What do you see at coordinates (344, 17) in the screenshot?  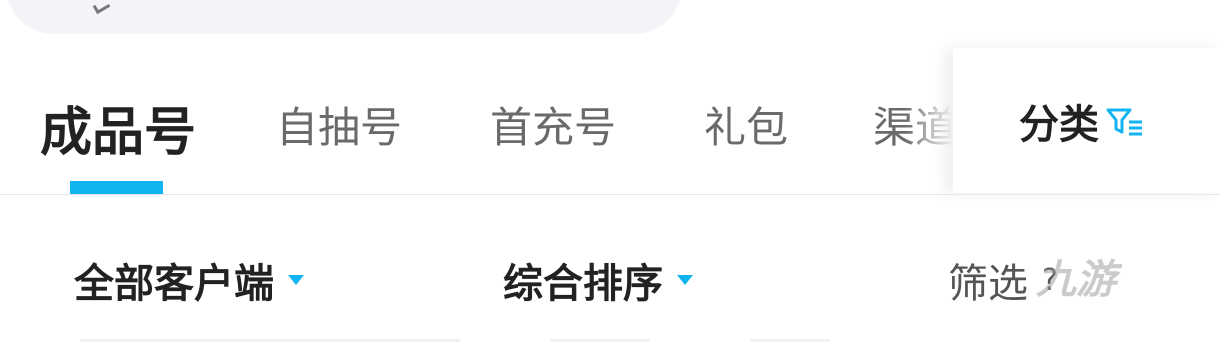 I see `search-bar` at bounding box center [344, 17].